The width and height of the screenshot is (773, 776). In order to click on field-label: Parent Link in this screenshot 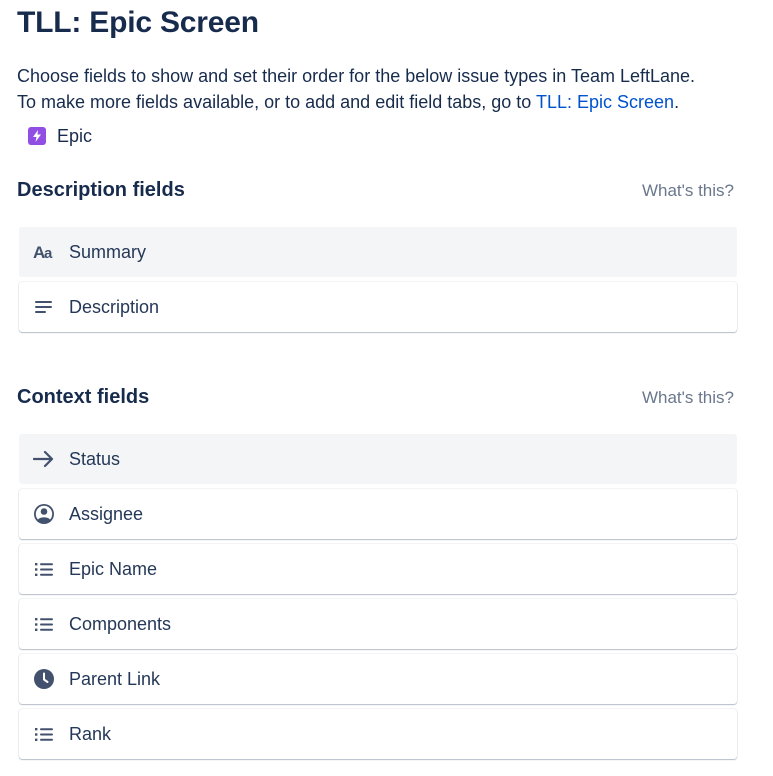, I will do `click(115, 678)`.